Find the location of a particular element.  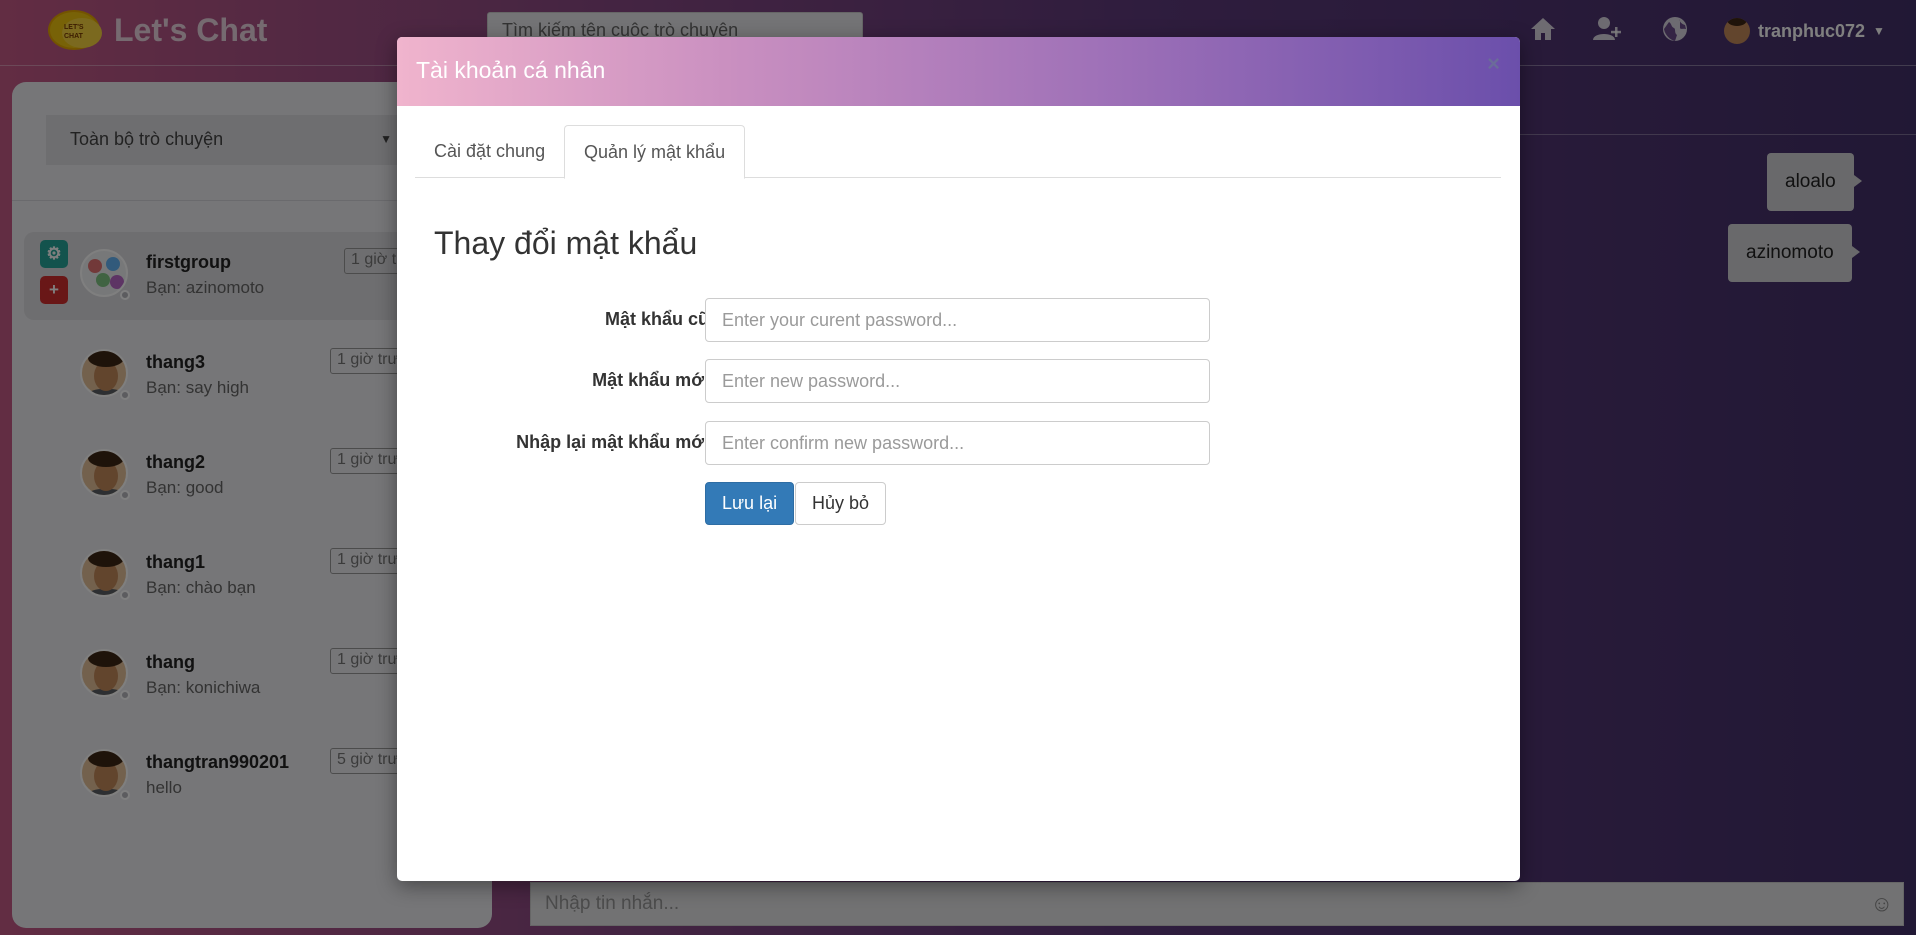

old-password-field is located at coordinates (957, 320).